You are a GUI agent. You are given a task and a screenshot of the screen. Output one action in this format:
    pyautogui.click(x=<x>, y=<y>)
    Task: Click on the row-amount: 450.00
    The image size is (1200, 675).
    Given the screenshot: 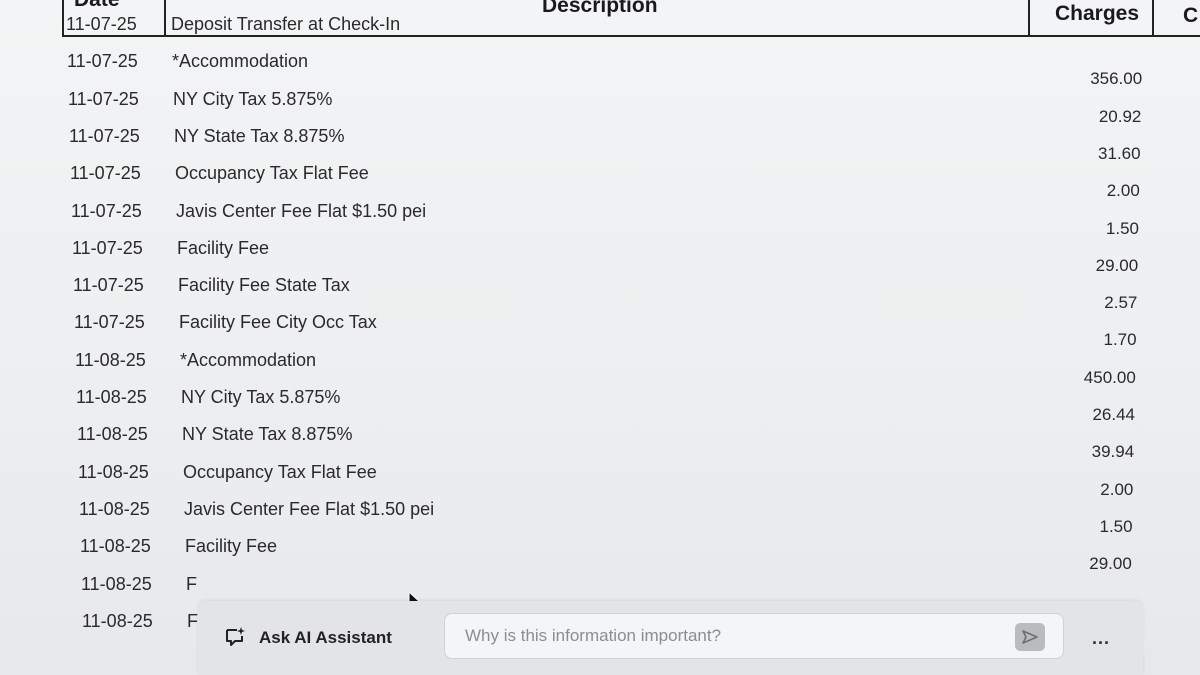 What is the action you would take?
    pyautogui.click(x=1109, y=377)
    